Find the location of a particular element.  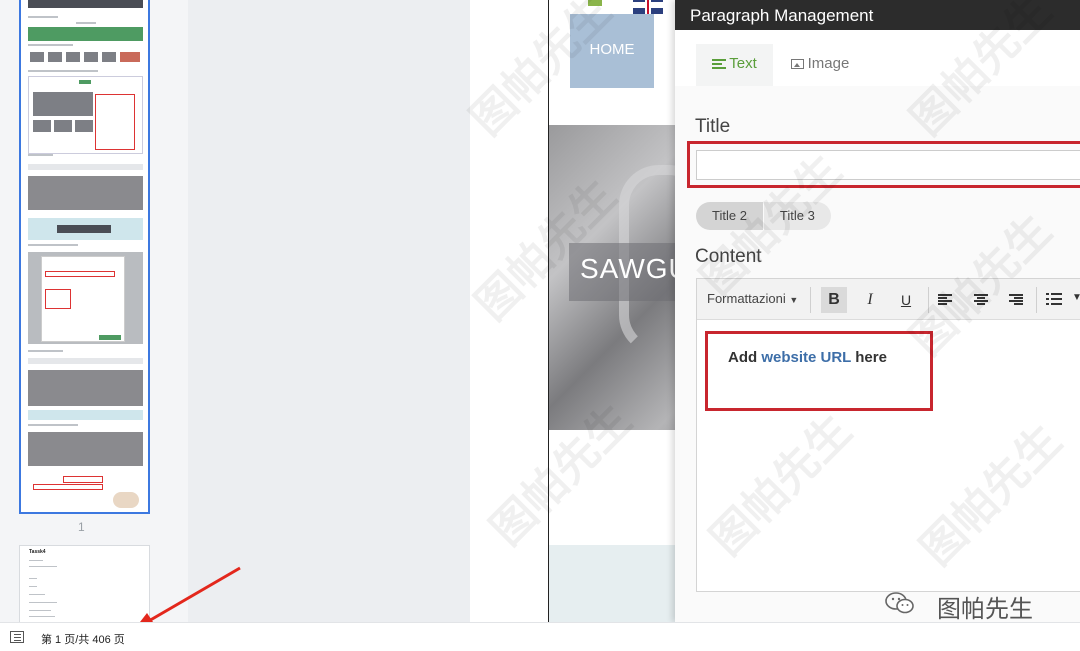

uk-flag-icon is located at coordinates (648, 7).